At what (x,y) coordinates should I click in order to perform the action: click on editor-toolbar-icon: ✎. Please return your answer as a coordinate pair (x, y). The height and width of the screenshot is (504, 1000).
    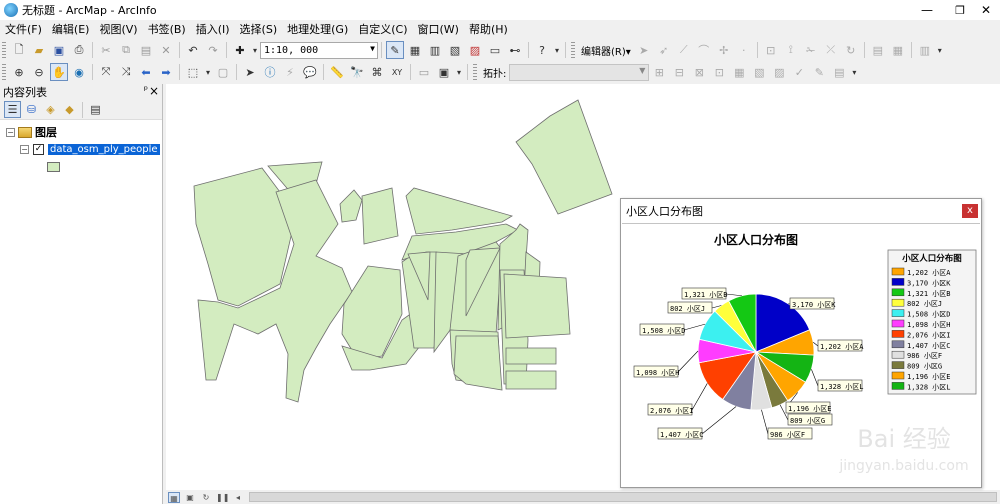
    Looking at the image, I should click on (395, 50).